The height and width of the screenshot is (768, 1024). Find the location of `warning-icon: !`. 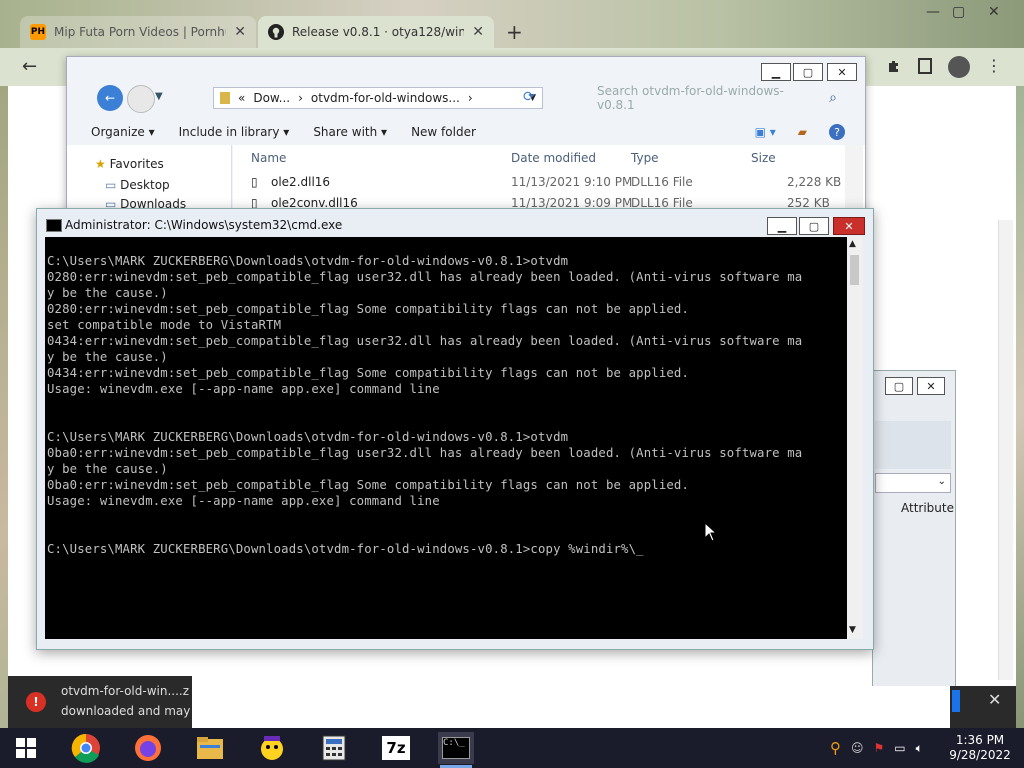

warning-icon: ! is located at coordinates (36, 702).